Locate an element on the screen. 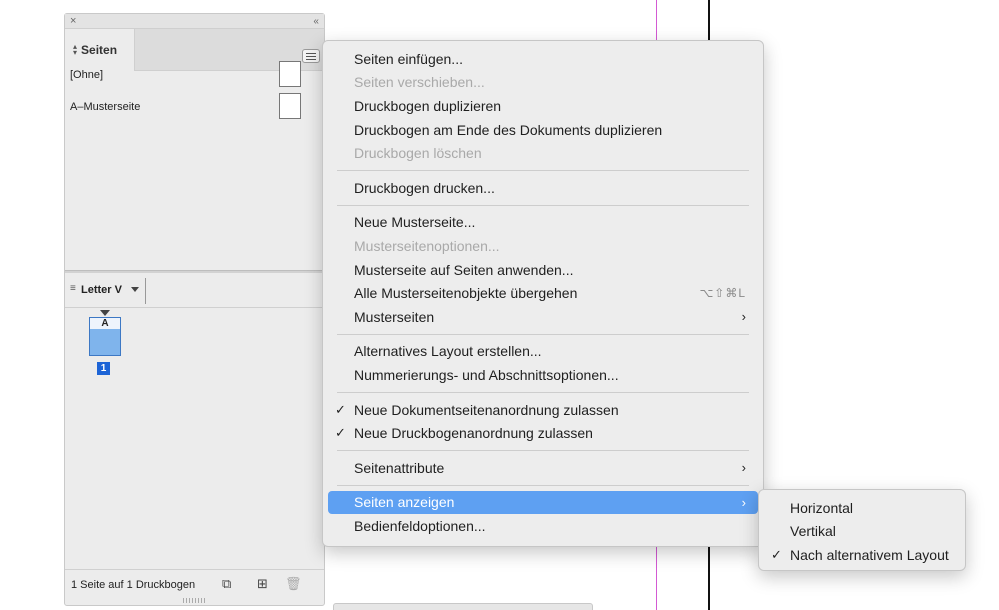 This screenshot has width=999, height=610. close-icon: × is located at coordinates (73, 21).